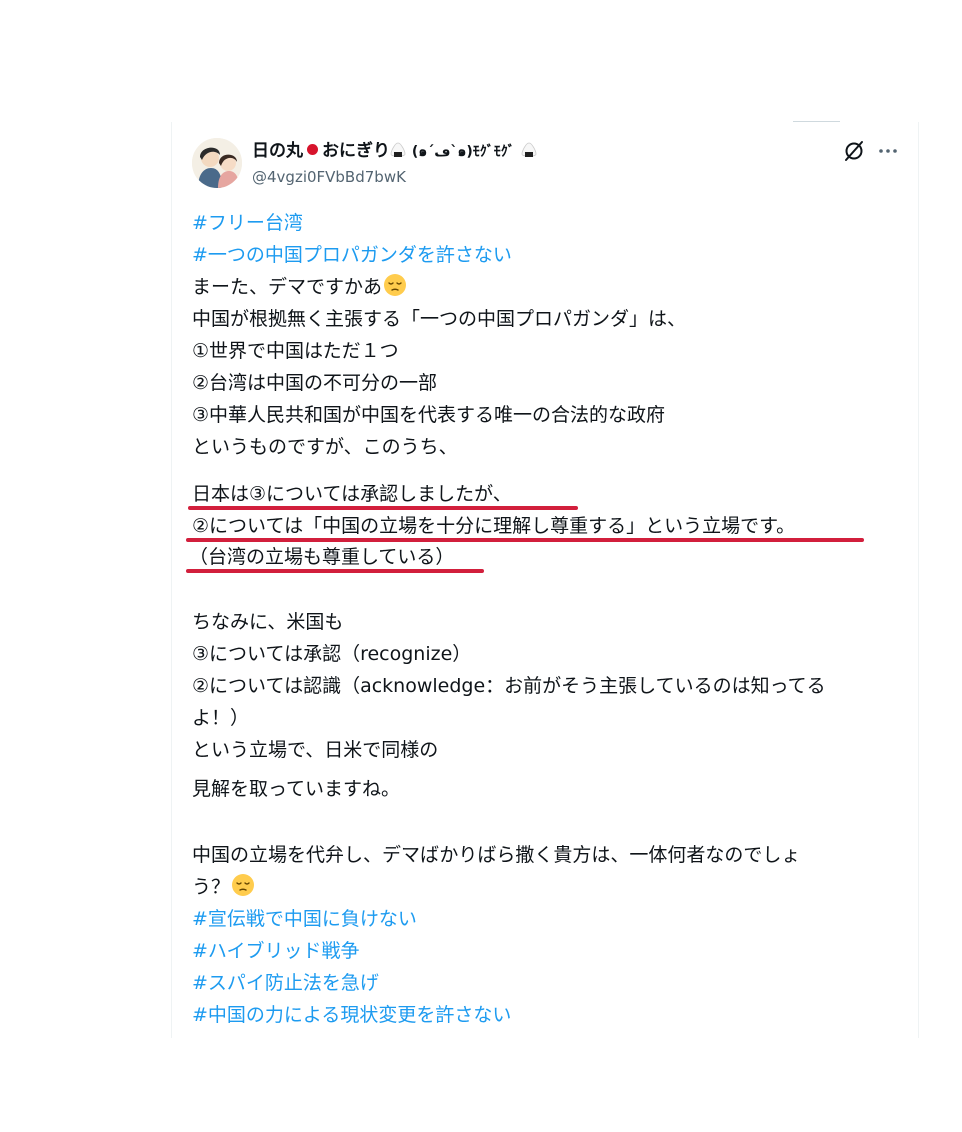 Image resolution: width=962 pixels, height=1132 pixels. What do you see at coordinates (888, 151) in the screenshot?
I see `more-icon` at bounding box center [888, 151].